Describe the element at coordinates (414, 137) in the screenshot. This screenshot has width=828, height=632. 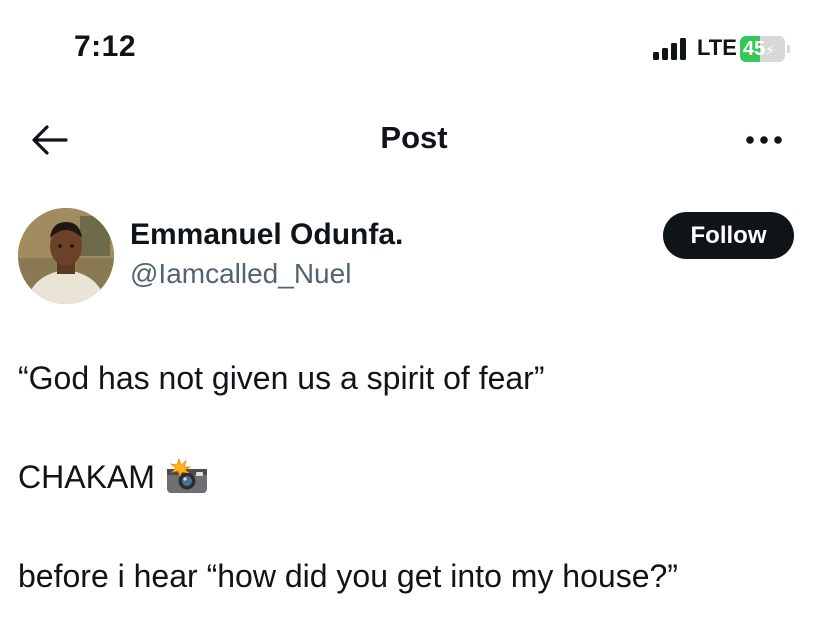
I see `page-title: Post` at that location.